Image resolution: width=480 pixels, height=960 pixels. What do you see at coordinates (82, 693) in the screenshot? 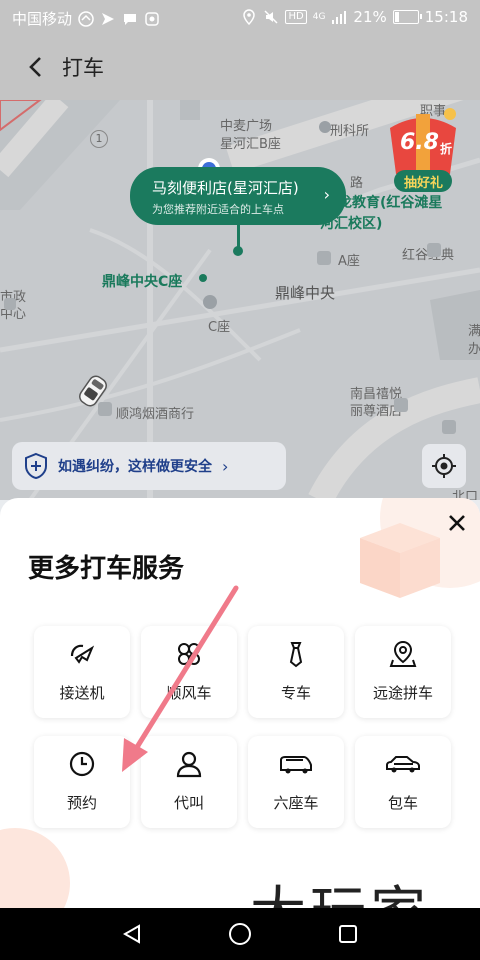
I see `service-label: 接送机` at bounding box center [82, 693].